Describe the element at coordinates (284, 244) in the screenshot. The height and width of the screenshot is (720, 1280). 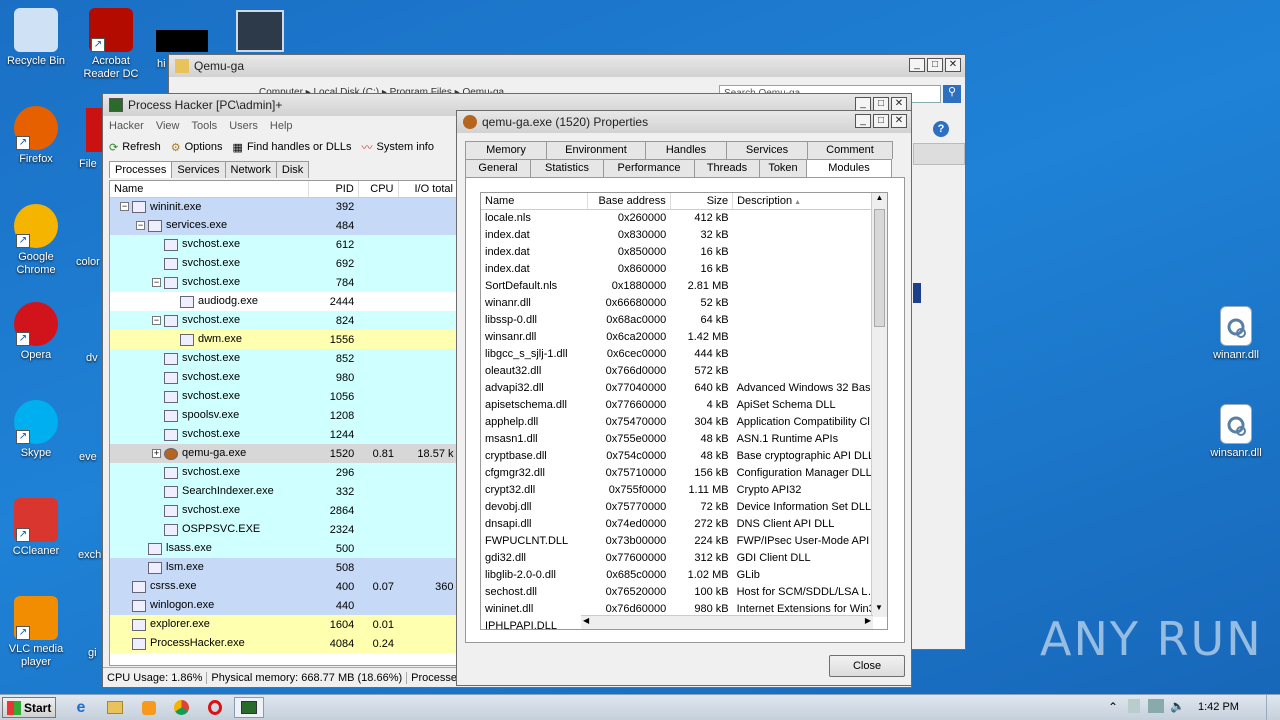
I see `table-row: svchost.exe 612` at that location.